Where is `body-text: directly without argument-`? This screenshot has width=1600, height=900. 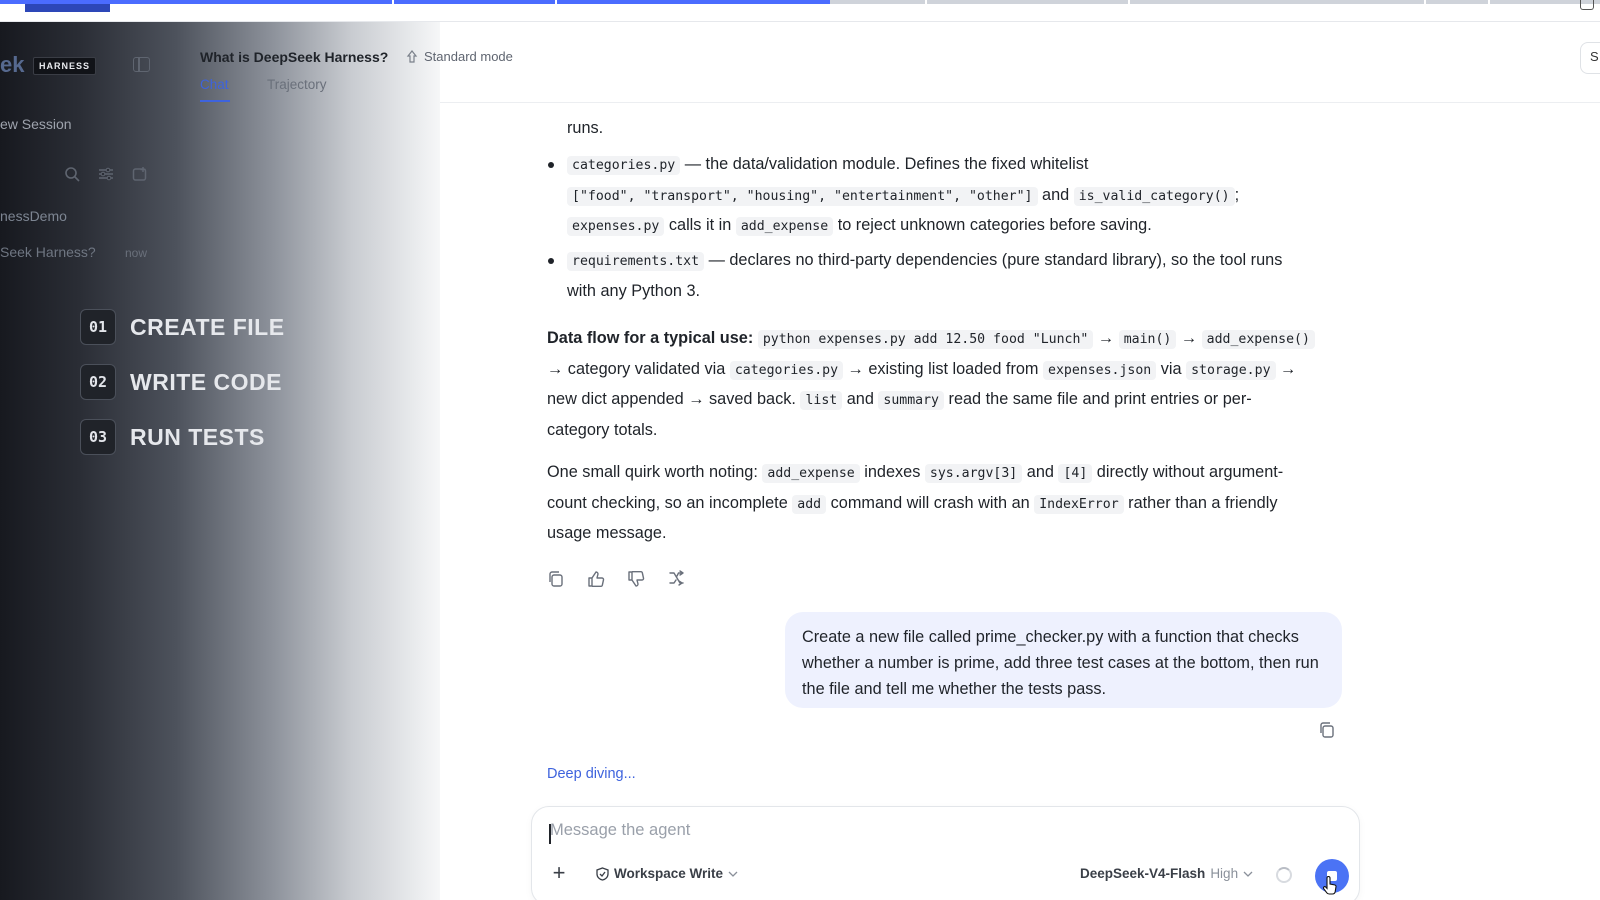
body-text: directly without argument- is located at coordinates (1188, 472).